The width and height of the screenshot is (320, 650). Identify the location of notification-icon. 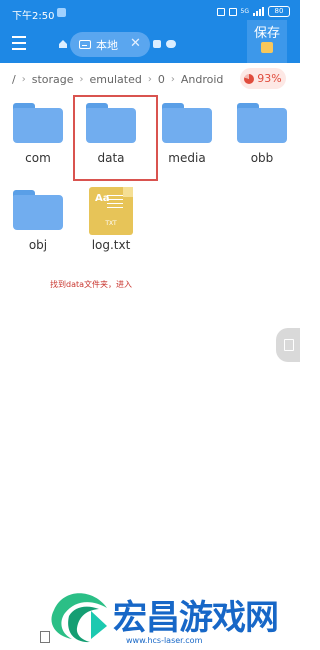
(61, 12).